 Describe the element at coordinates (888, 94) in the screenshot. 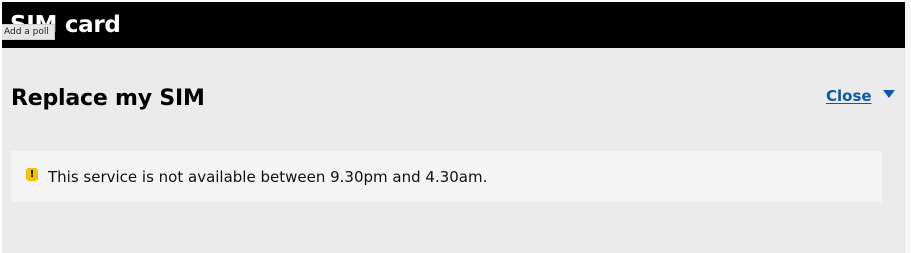

I see `chevron-down-icon` at that location.